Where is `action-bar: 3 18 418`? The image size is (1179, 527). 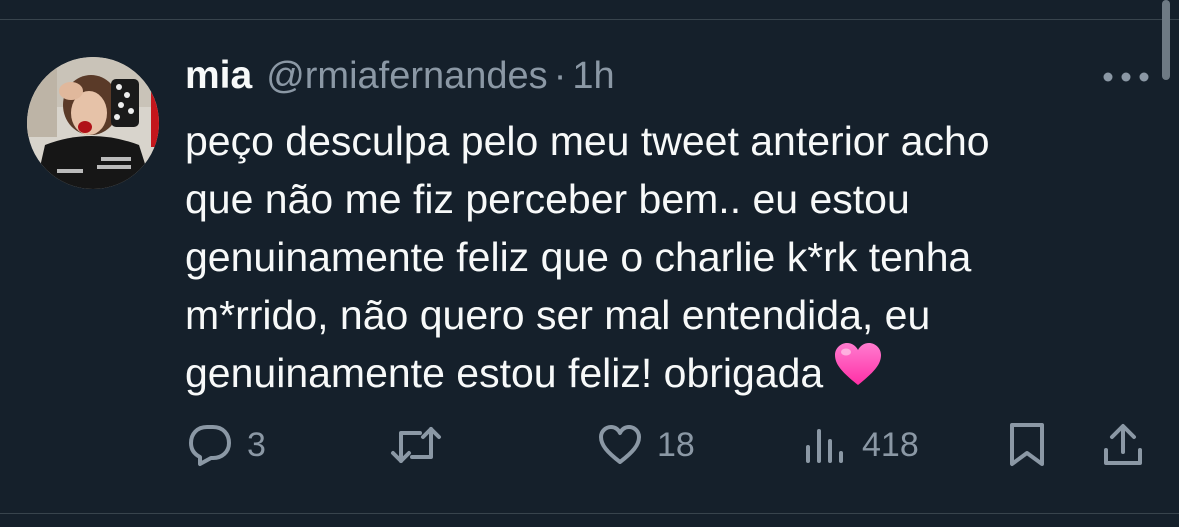 action-bar: 3 18 418 is located at coordinates (589, 445).